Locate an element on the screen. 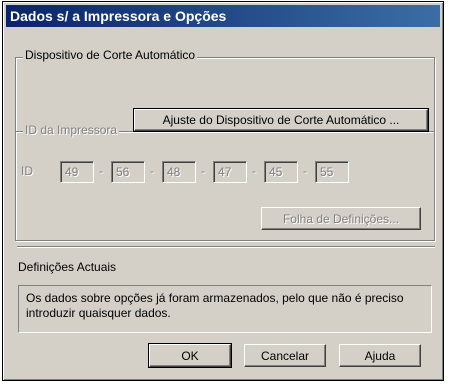  printer-id-group-legend: ID da Impressora is located at coordinates (71, 130).